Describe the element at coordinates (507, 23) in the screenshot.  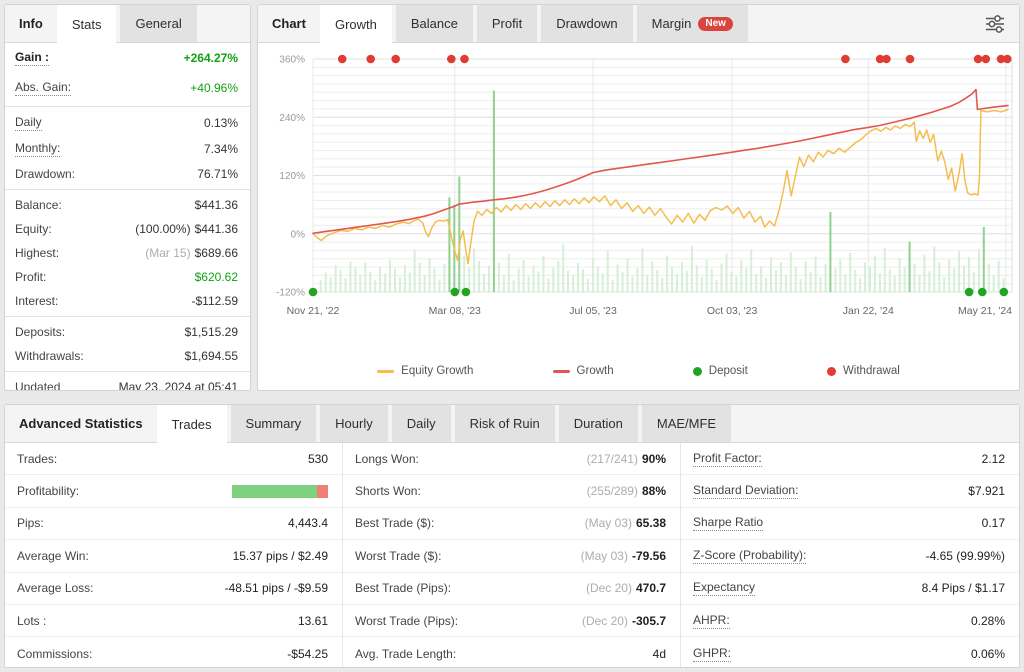
I see `tab-profit: Profit` at that location.